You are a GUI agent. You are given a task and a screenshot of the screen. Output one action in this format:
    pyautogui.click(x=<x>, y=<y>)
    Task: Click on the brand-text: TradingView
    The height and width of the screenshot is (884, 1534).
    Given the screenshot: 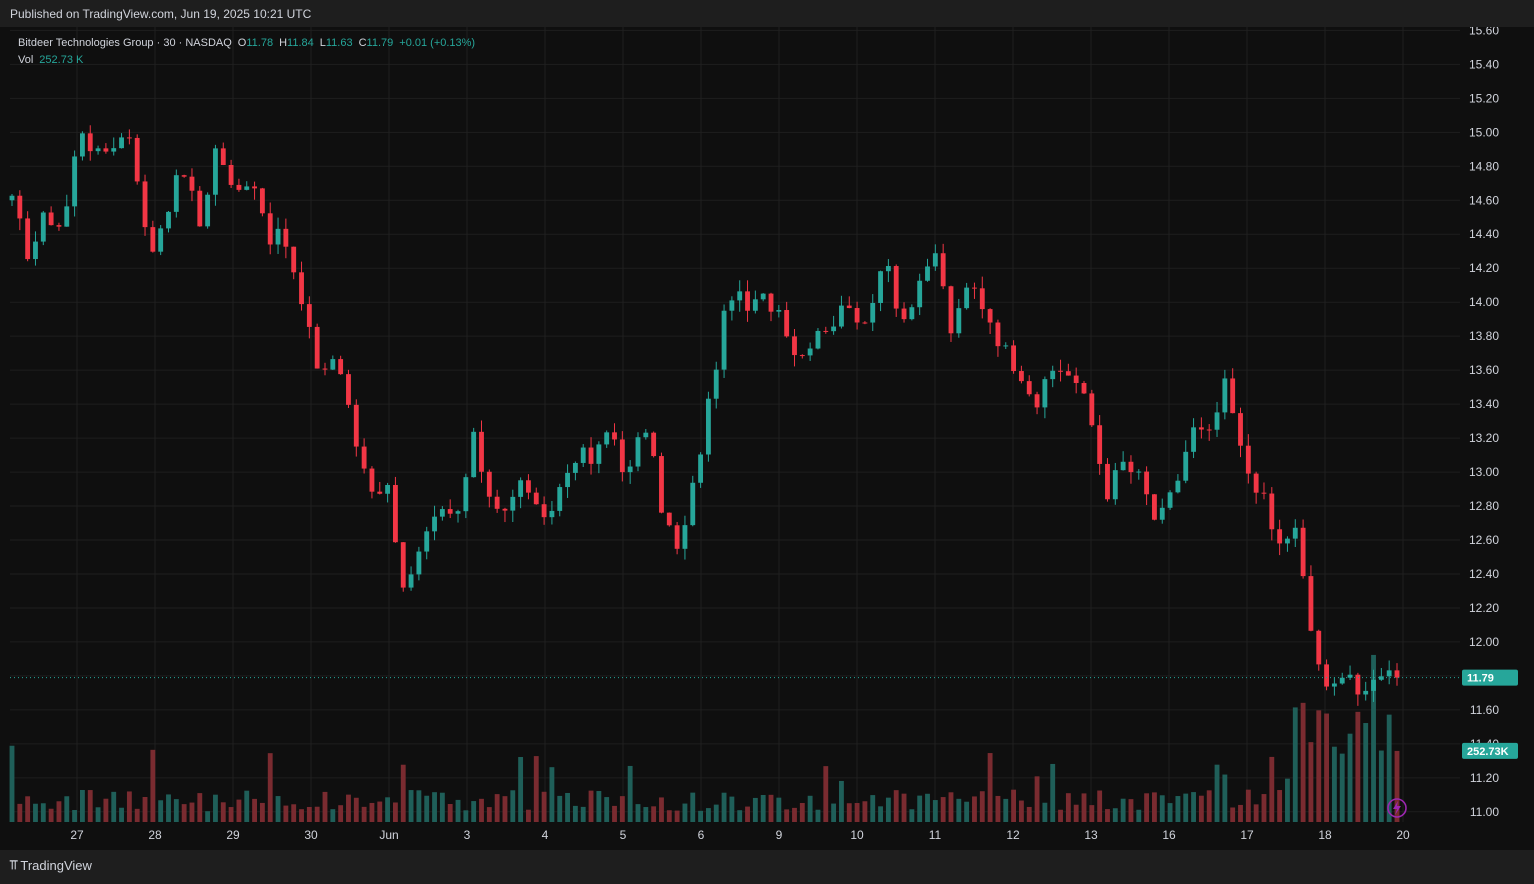 What is the action you would take?
    pyautogui.click(x=56, y=865)
    